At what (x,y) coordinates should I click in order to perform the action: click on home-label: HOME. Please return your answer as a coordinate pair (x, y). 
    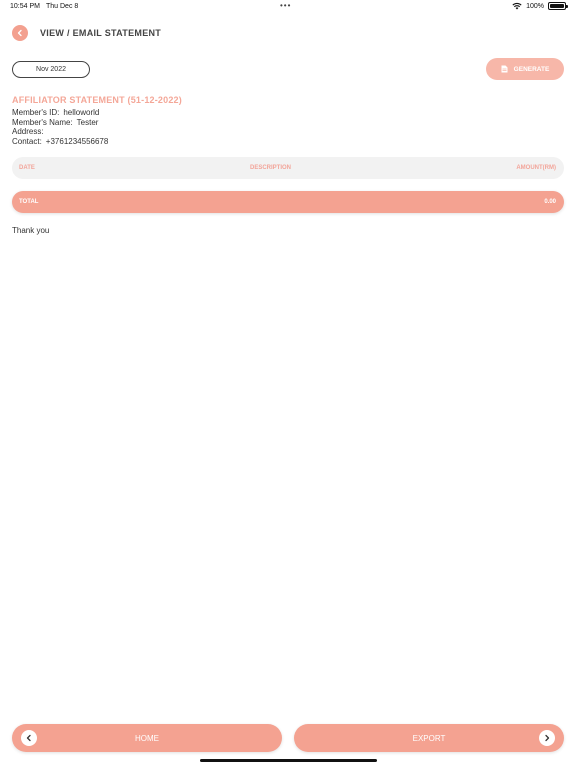
    Looking at the image, I should click on (147, 738).